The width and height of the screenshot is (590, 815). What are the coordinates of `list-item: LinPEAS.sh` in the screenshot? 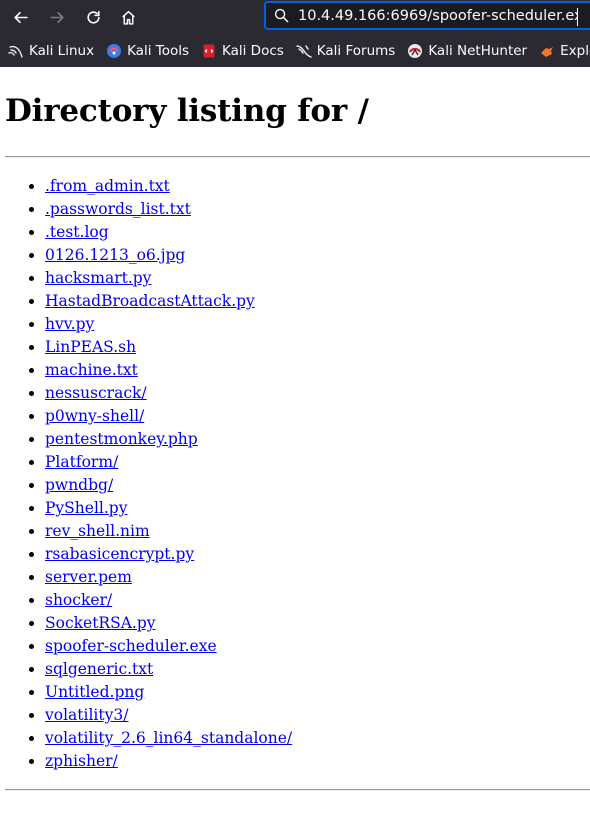 It's located at (317, 347).